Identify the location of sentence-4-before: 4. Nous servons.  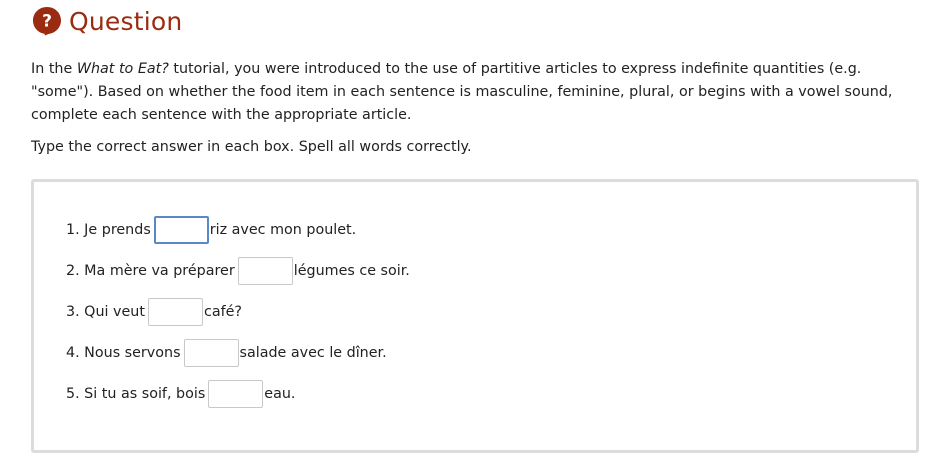
(123, 353).